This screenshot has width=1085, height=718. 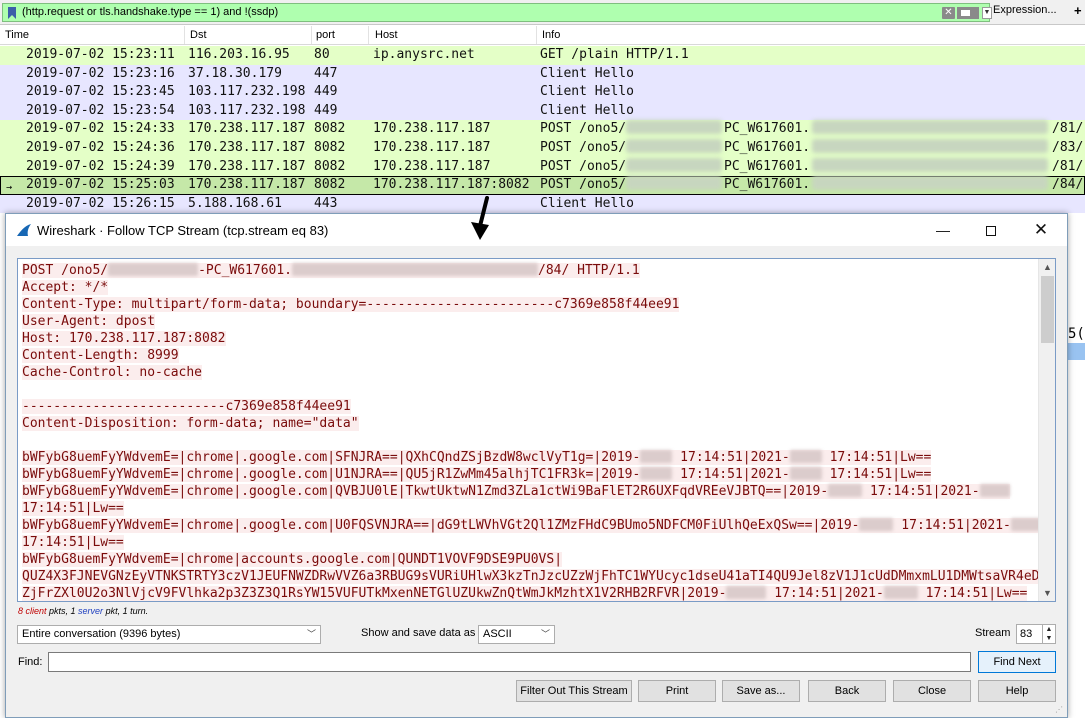 What do you see at coordinates (614, 54) in the screenshot?
I see `packet-info: GET /plain HTTP/1.1` at bounding box center [614, 54].